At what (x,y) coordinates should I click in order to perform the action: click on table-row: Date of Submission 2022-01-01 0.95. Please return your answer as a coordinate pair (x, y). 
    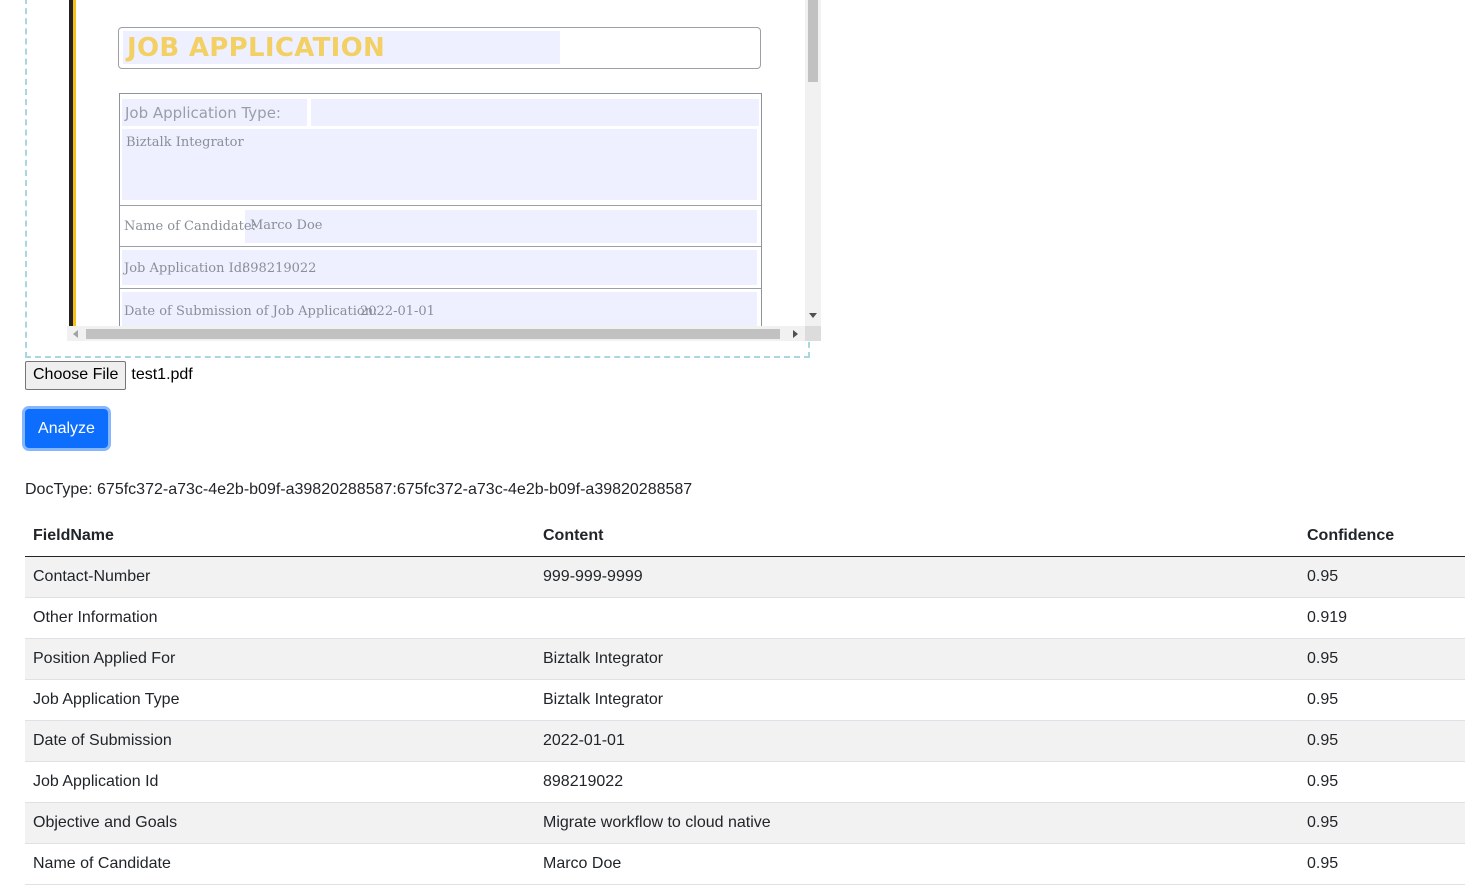
    Looking at the image, I should click on (745, 741).